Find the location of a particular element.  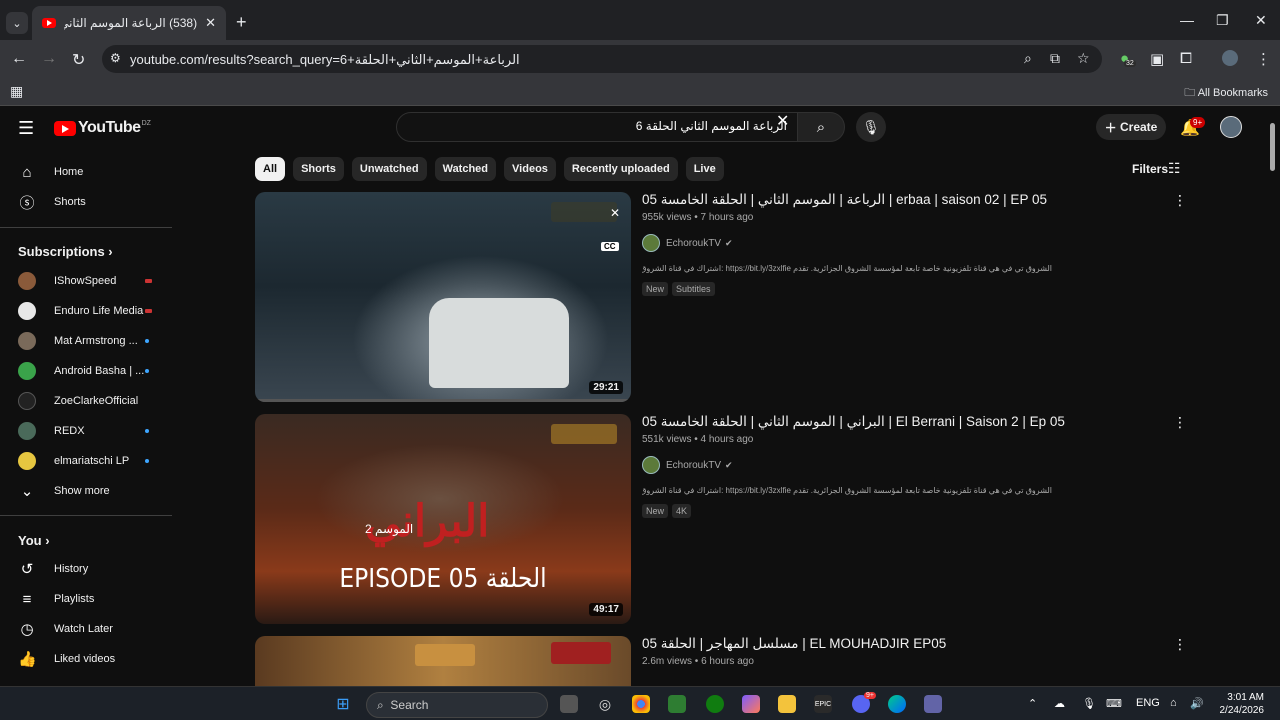

video-thumbnail: CC ✕ 29:21 is located at coordinates (443, 297).